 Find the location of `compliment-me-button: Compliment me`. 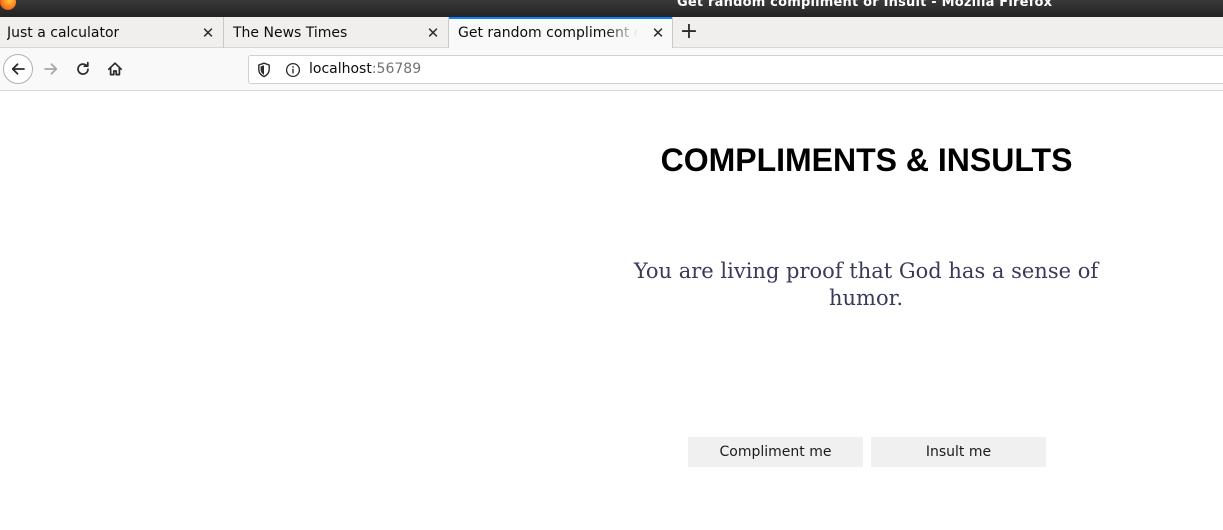

compliment-me-button: Compliment me is located at coordinates (775, 452).